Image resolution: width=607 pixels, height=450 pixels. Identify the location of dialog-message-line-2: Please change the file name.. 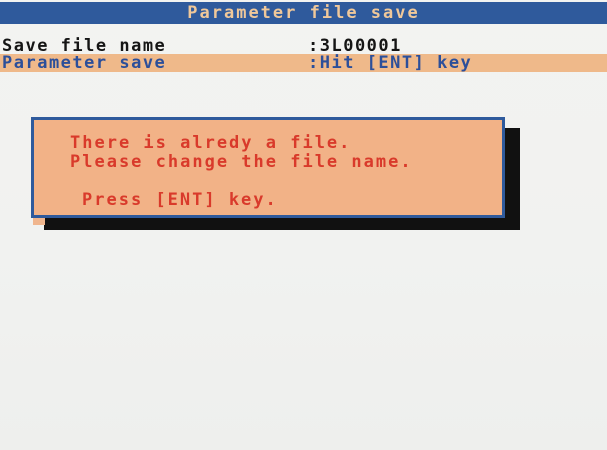
(241, 162).